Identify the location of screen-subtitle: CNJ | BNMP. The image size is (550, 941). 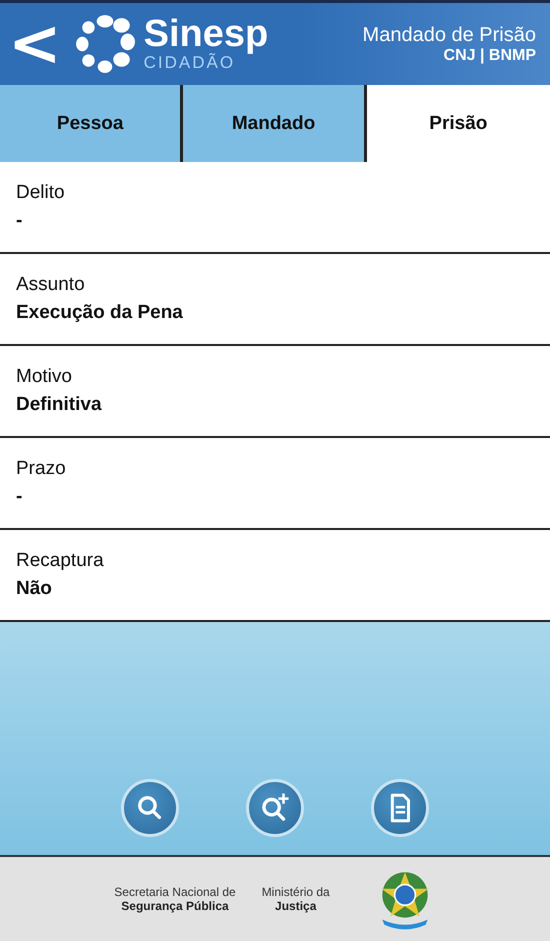
(490, 55).